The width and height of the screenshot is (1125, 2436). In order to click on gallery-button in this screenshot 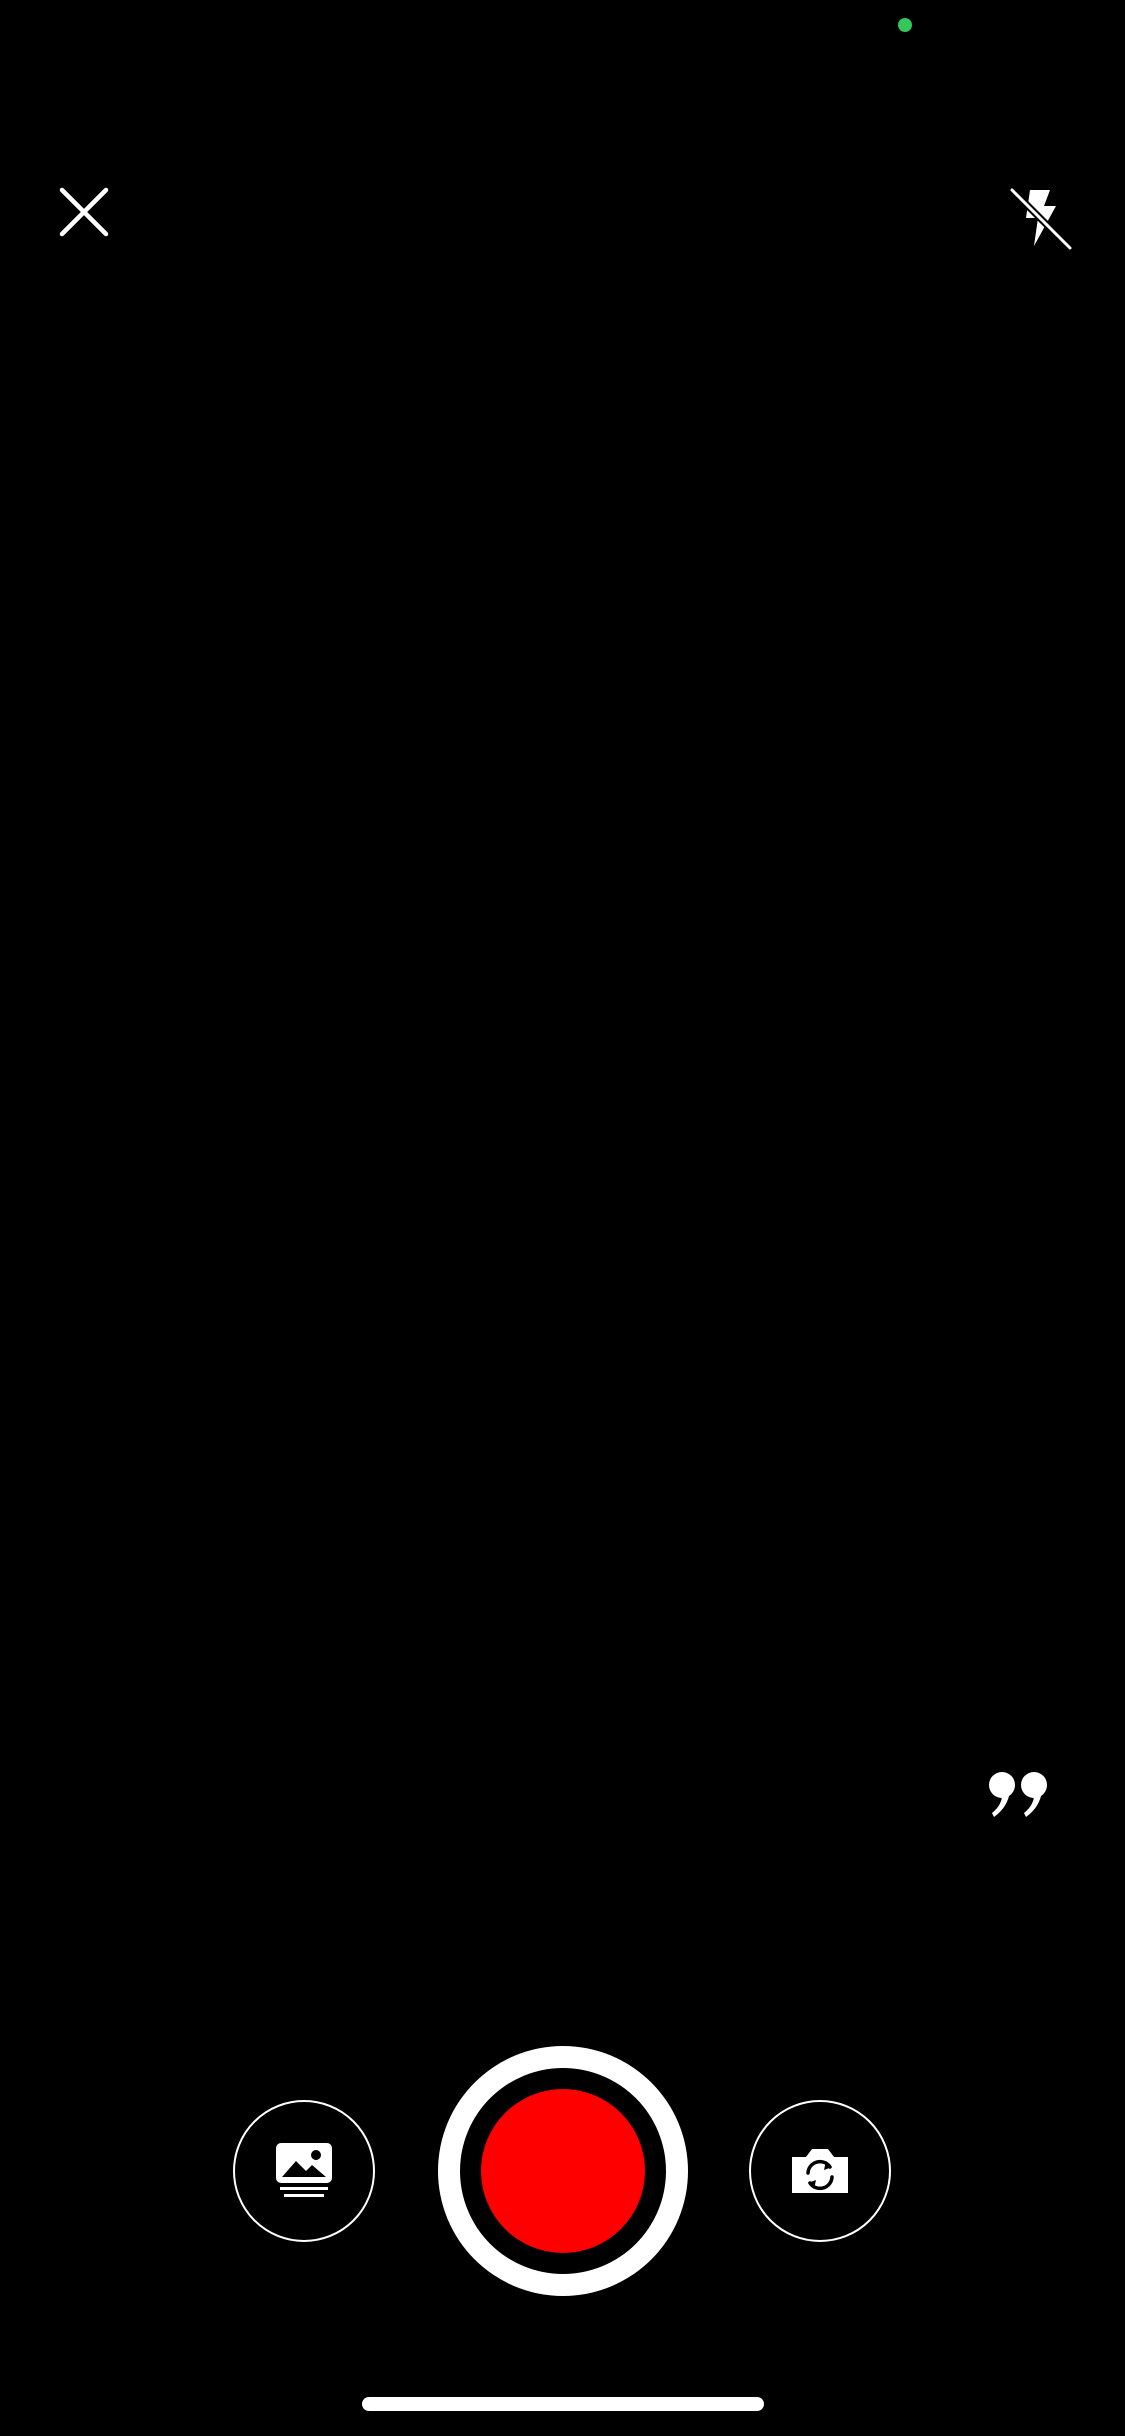, I will do `click(304, 2171)`.